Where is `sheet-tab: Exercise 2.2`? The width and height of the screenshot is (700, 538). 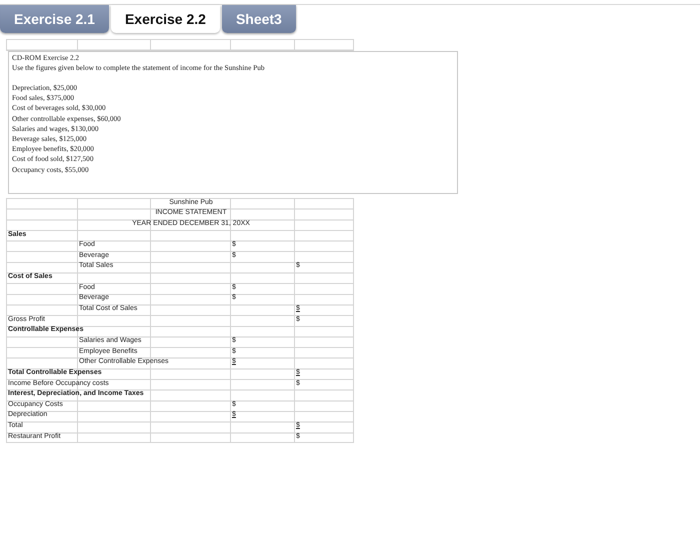 sheet-tab: Exercise 2.2 is located at coordinates (165, 19).